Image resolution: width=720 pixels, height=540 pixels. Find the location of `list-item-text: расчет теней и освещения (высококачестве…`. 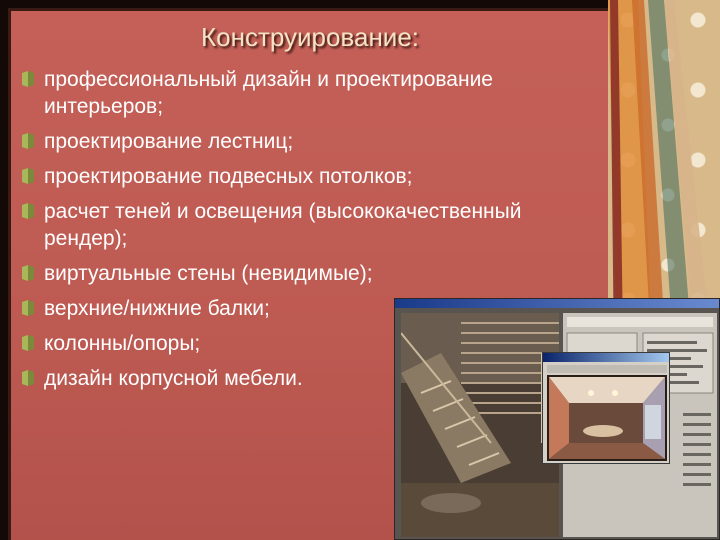

list-item-text: расчет теней и освещения (высококачестве… is located at coordinates (283, 225).